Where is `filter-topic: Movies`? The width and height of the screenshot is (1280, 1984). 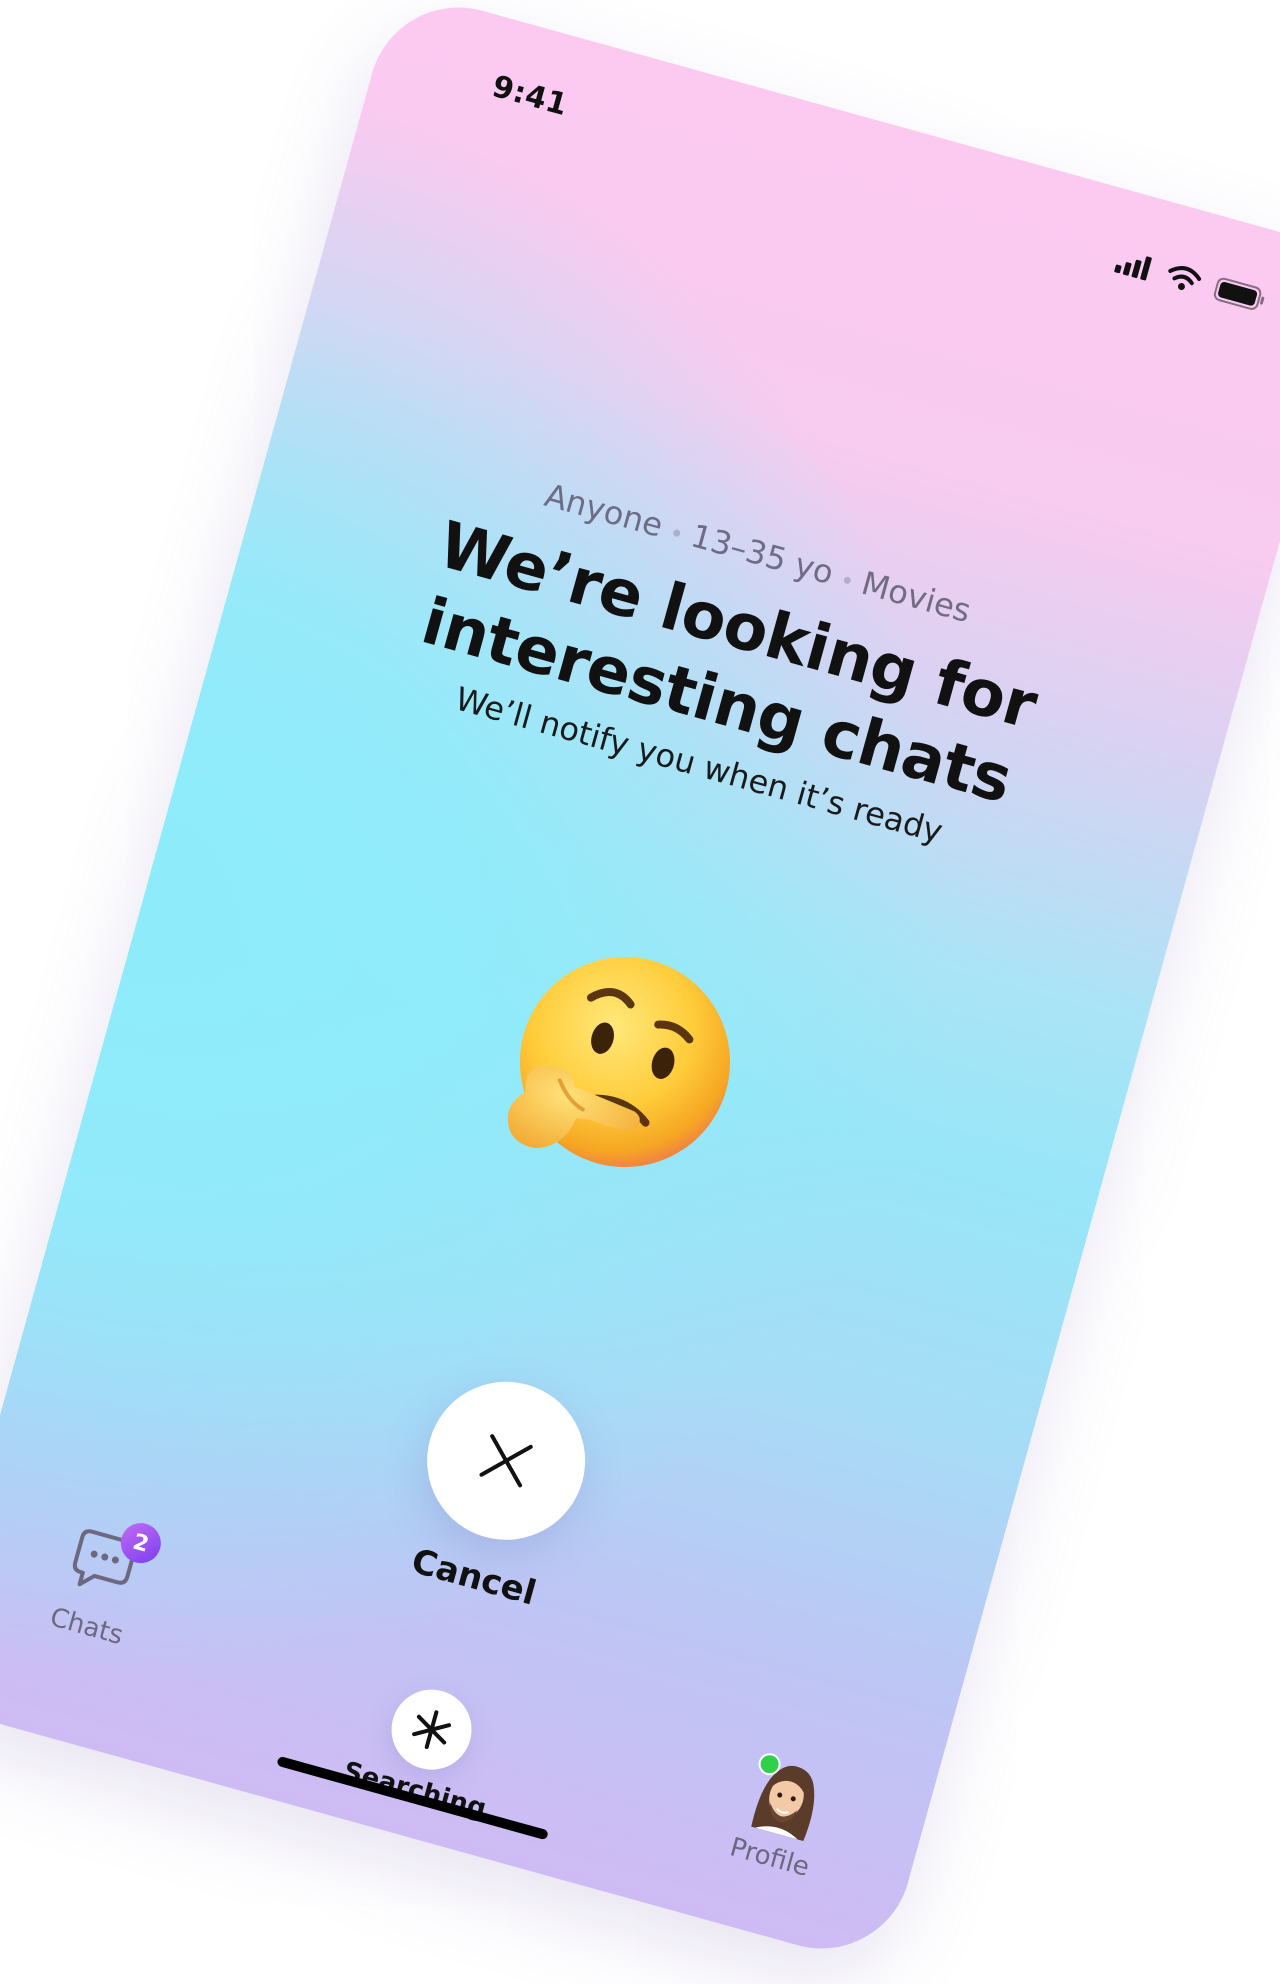
filter-topic: Movies is located at coordinates (916, 597).